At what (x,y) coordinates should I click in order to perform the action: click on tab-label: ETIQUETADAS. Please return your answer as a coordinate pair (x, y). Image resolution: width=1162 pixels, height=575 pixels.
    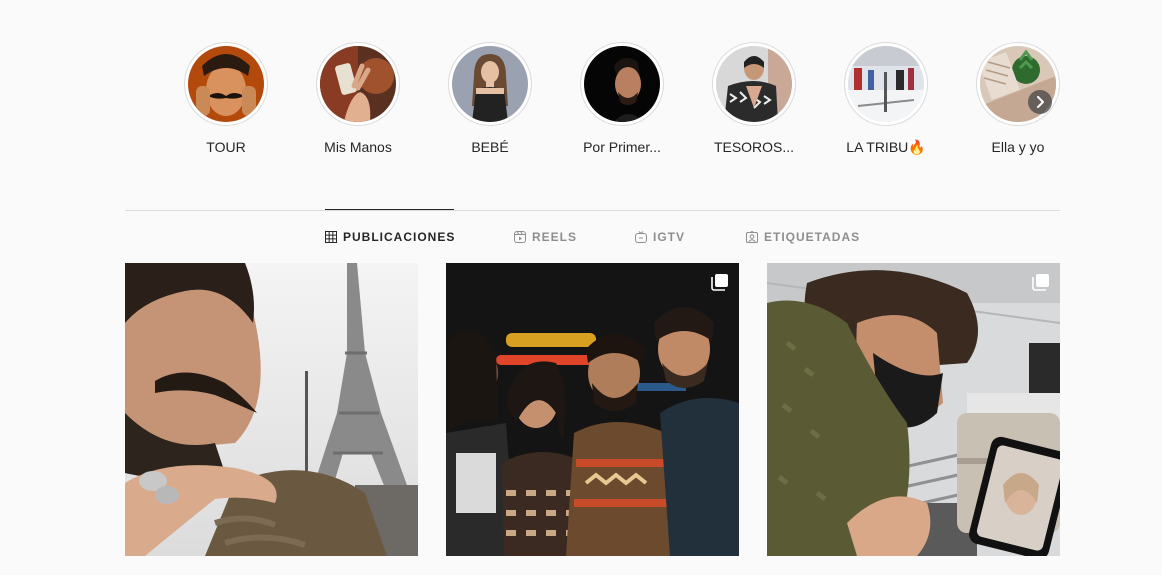
    Looking at the image, I should click on (812, 237).